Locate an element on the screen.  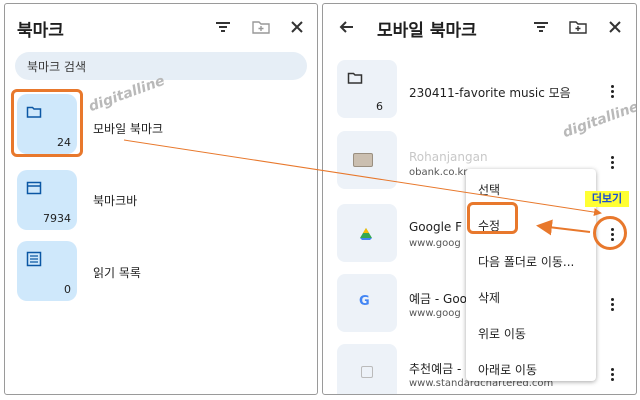
page-title: 모바일 북마크 is located at coordinates (427, 31).